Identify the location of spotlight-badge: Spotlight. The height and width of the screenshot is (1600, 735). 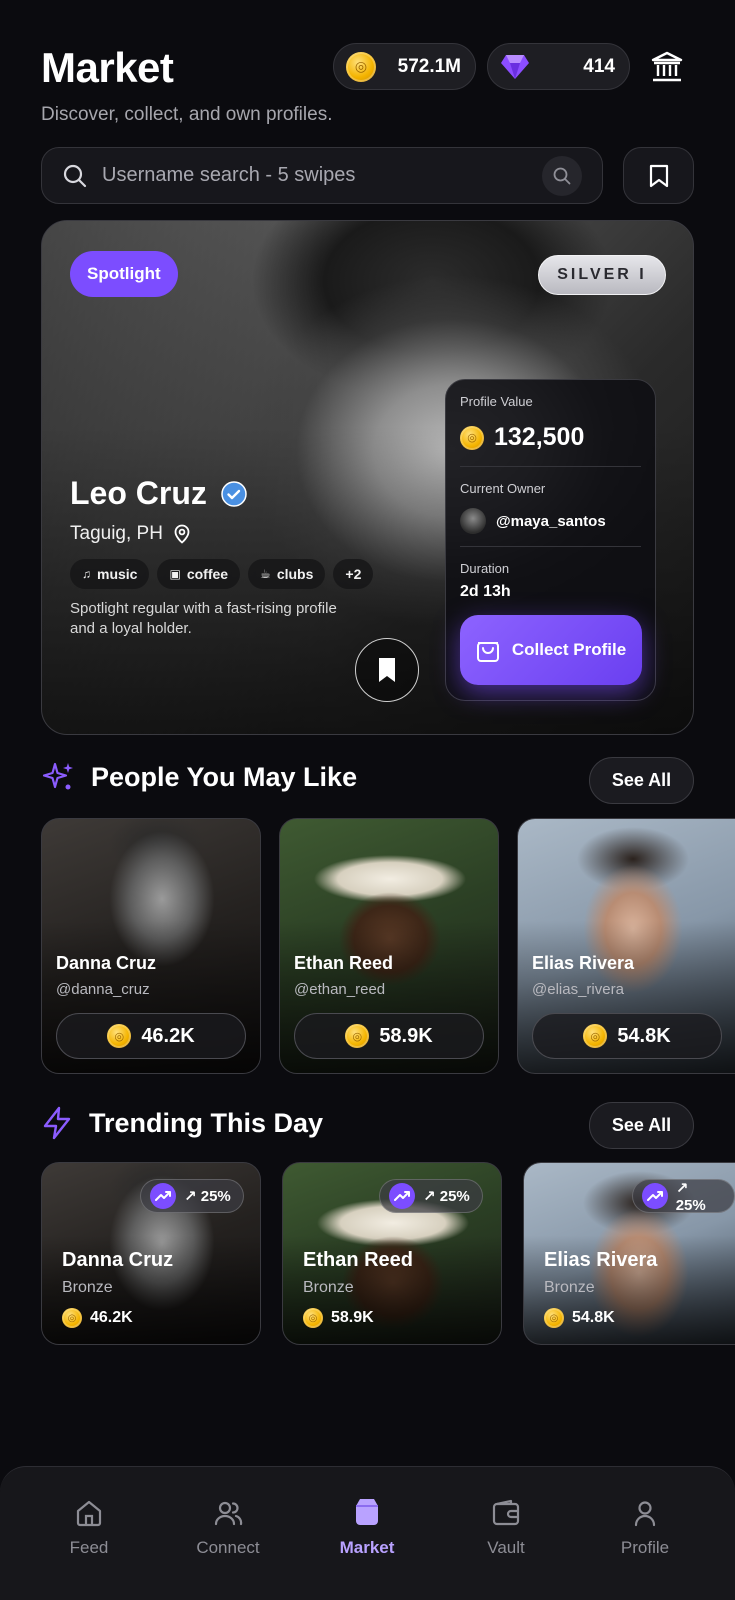
(124, 274).